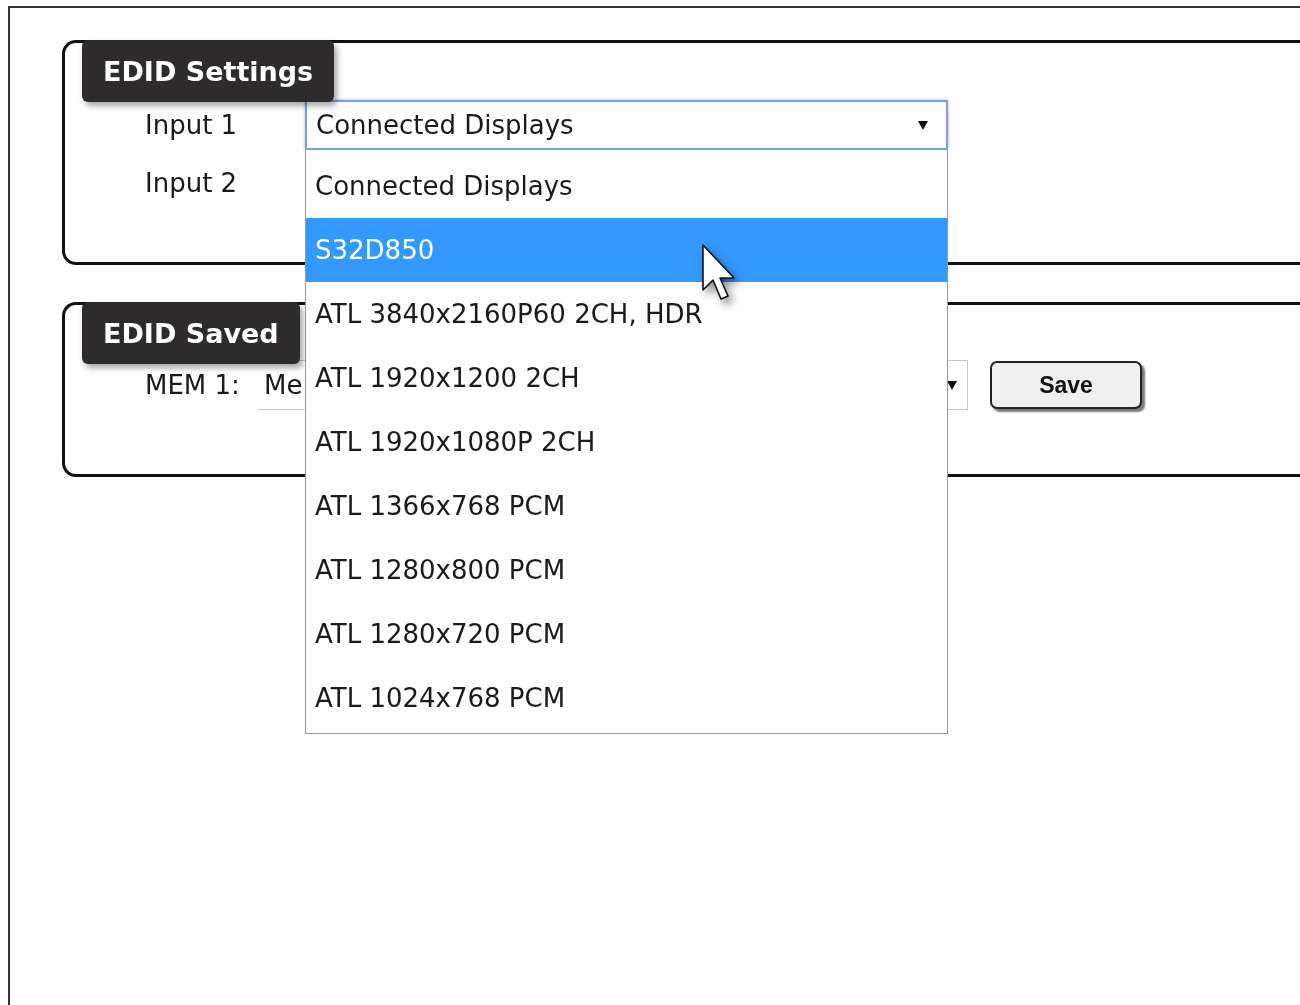 The image size is (1300, 1005). I want to click on dropdown-option: ATL 1024x768 PCM, so click(626, 698).